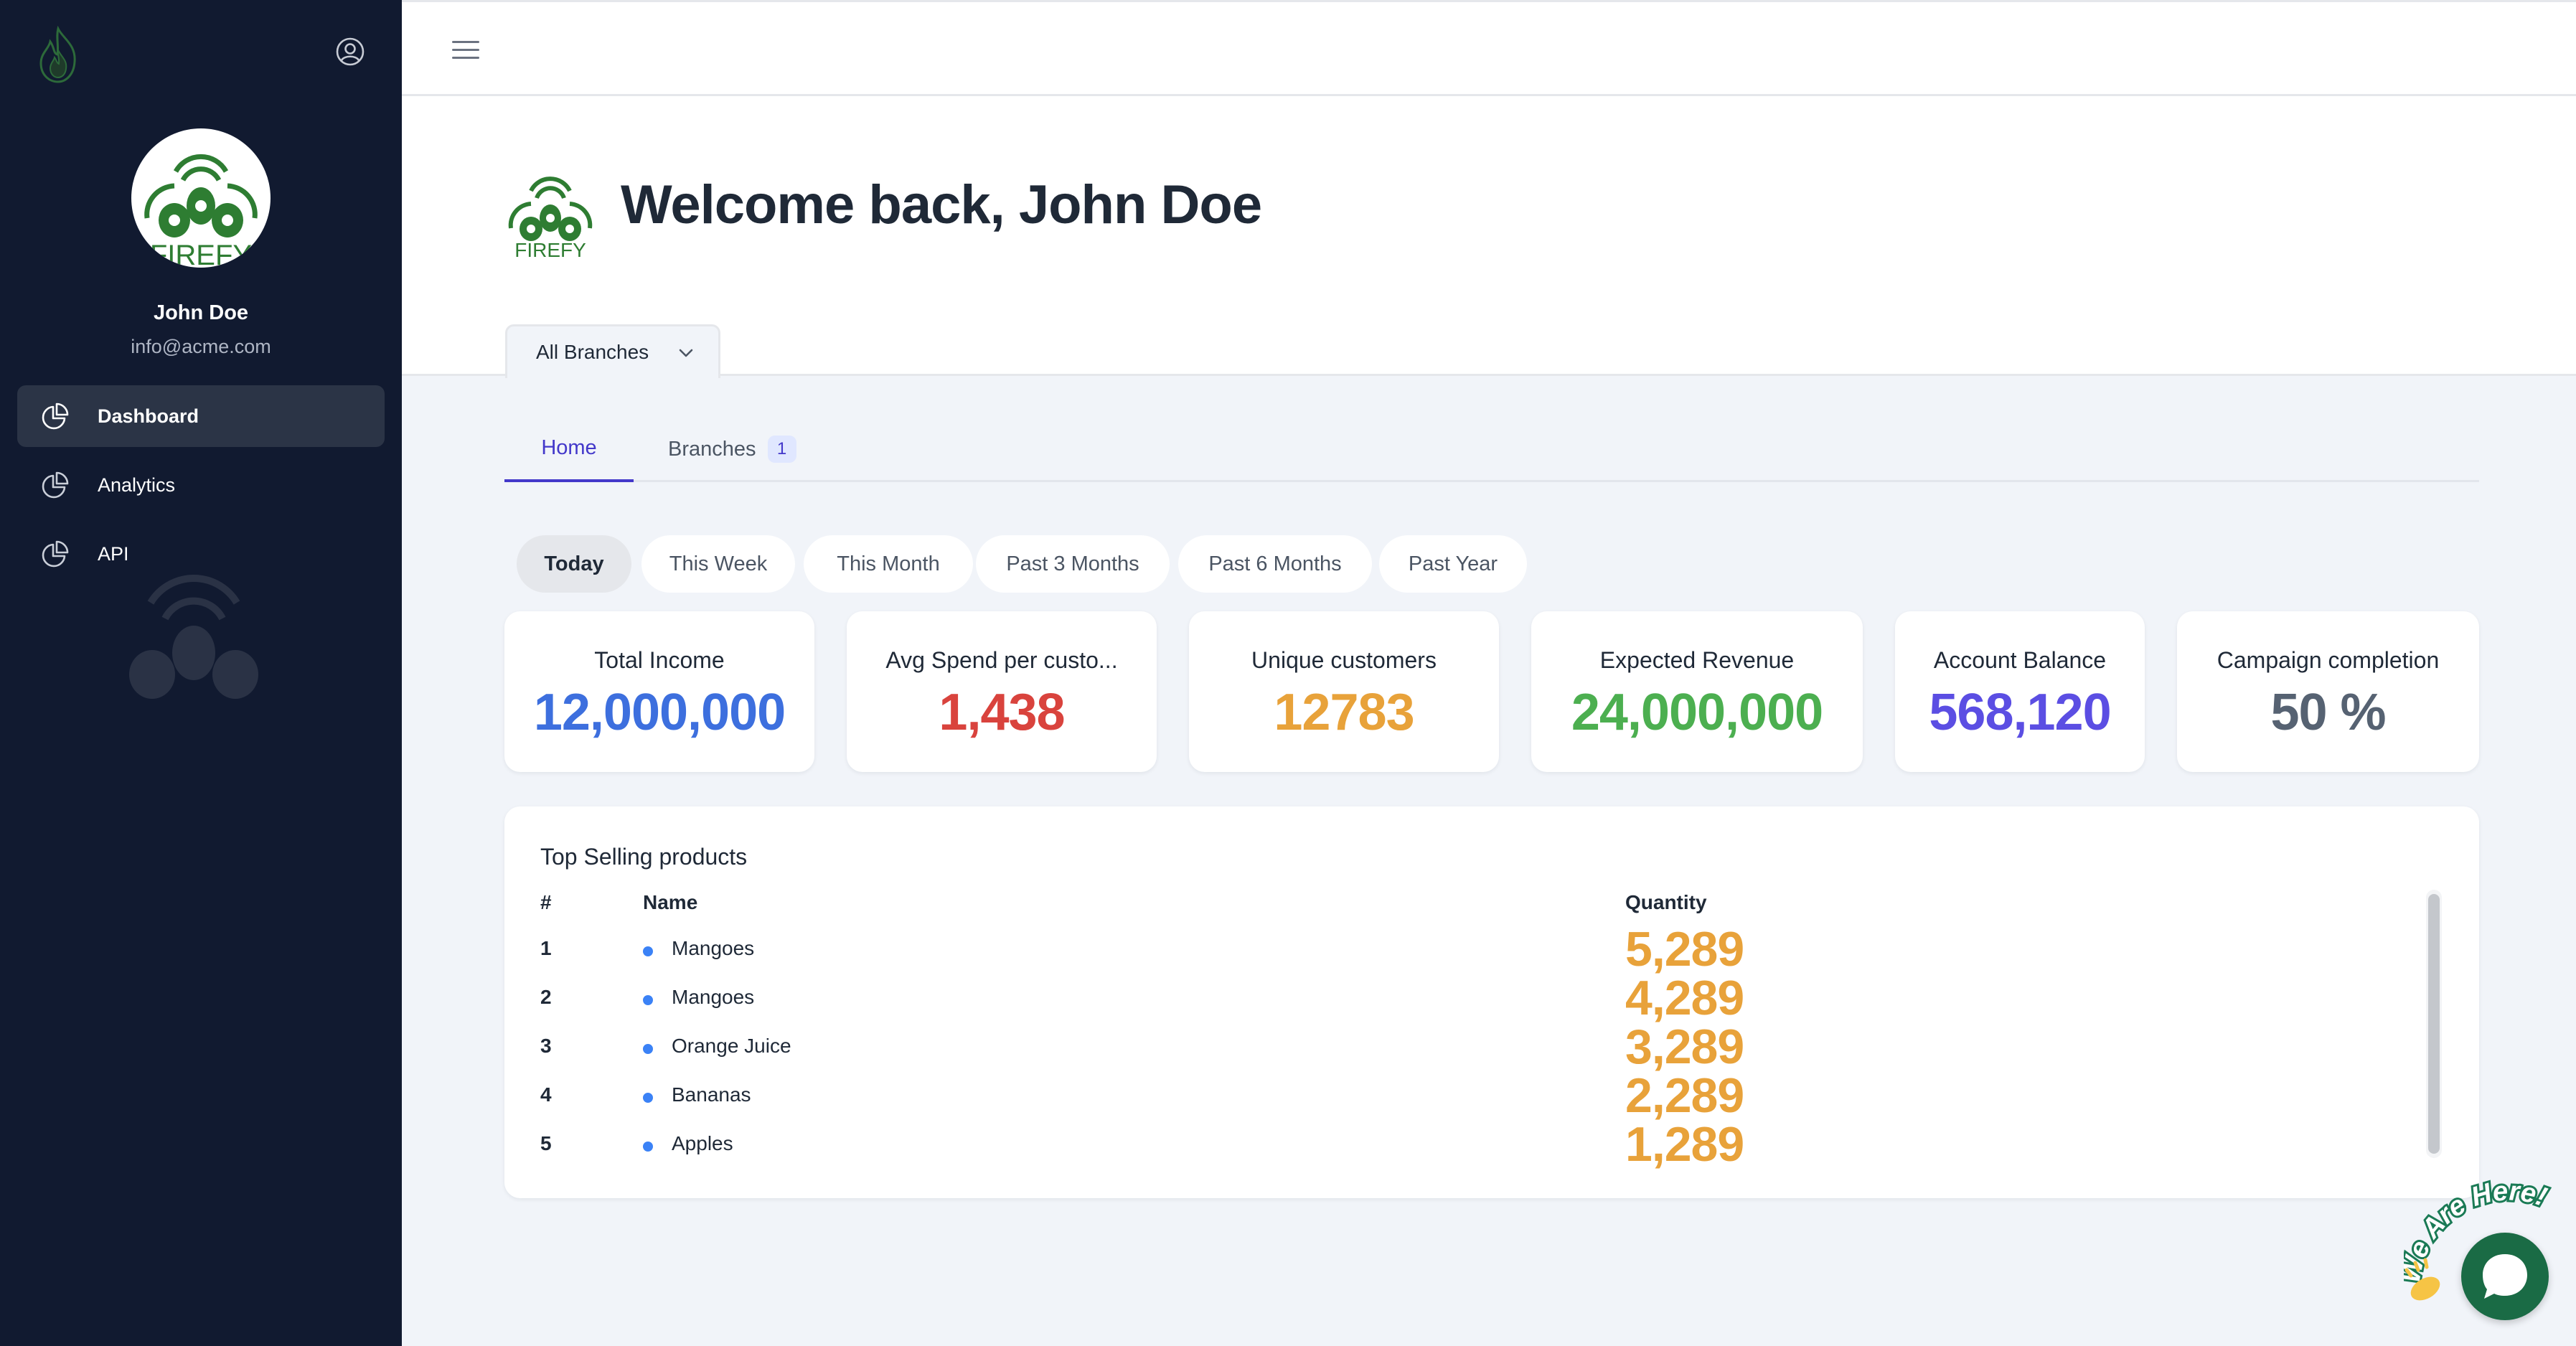  I want to click on product-name: Bananas, so click(711, 1094).